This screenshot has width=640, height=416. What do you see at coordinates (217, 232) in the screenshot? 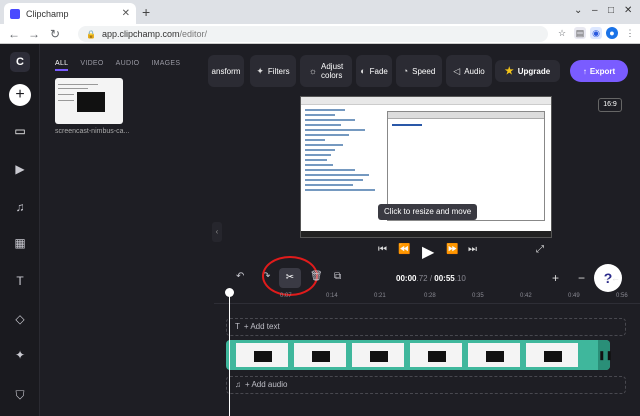
I see `collapse-panel-chevron-icon: ‹` at bounding box center [217, 232].